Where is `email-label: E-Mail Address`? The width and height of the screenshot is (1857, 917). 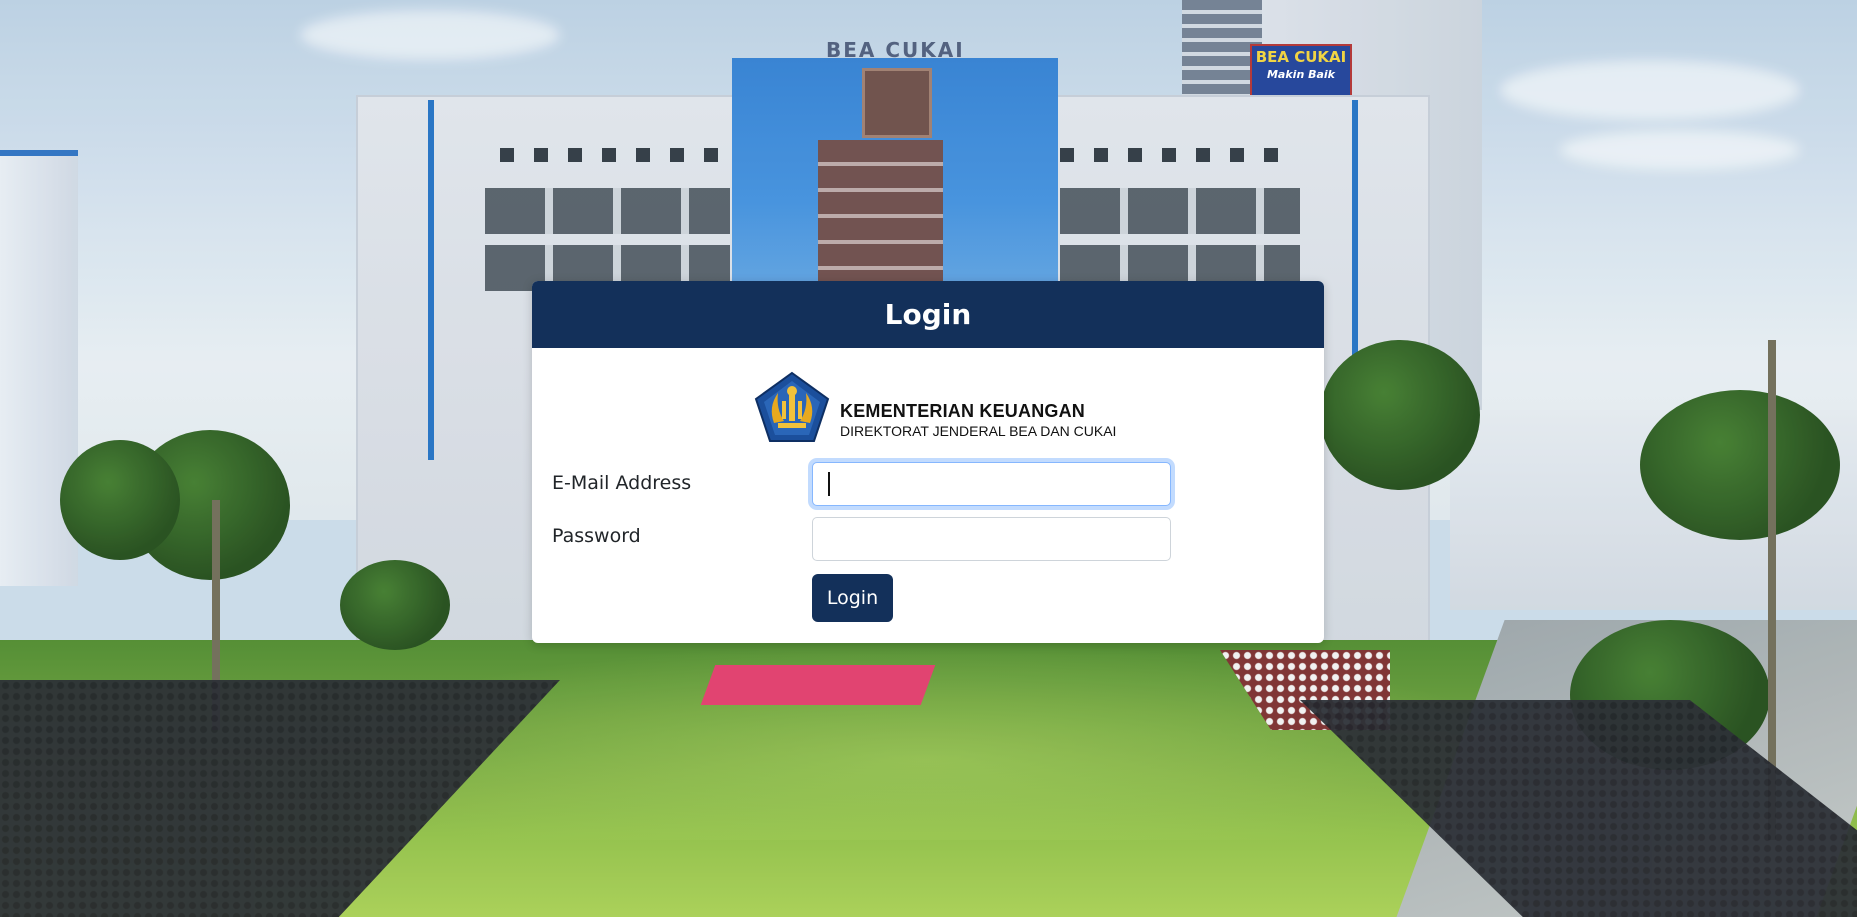 email-label: E-Mail Address is located at coordinates (622, 483).